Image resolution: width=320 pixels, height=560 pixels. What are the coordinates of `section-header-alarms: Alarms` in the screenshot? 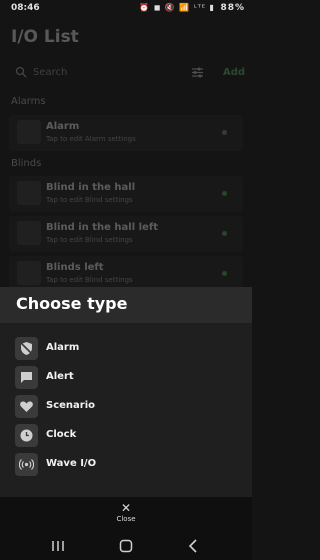 It's located at (28, 101).